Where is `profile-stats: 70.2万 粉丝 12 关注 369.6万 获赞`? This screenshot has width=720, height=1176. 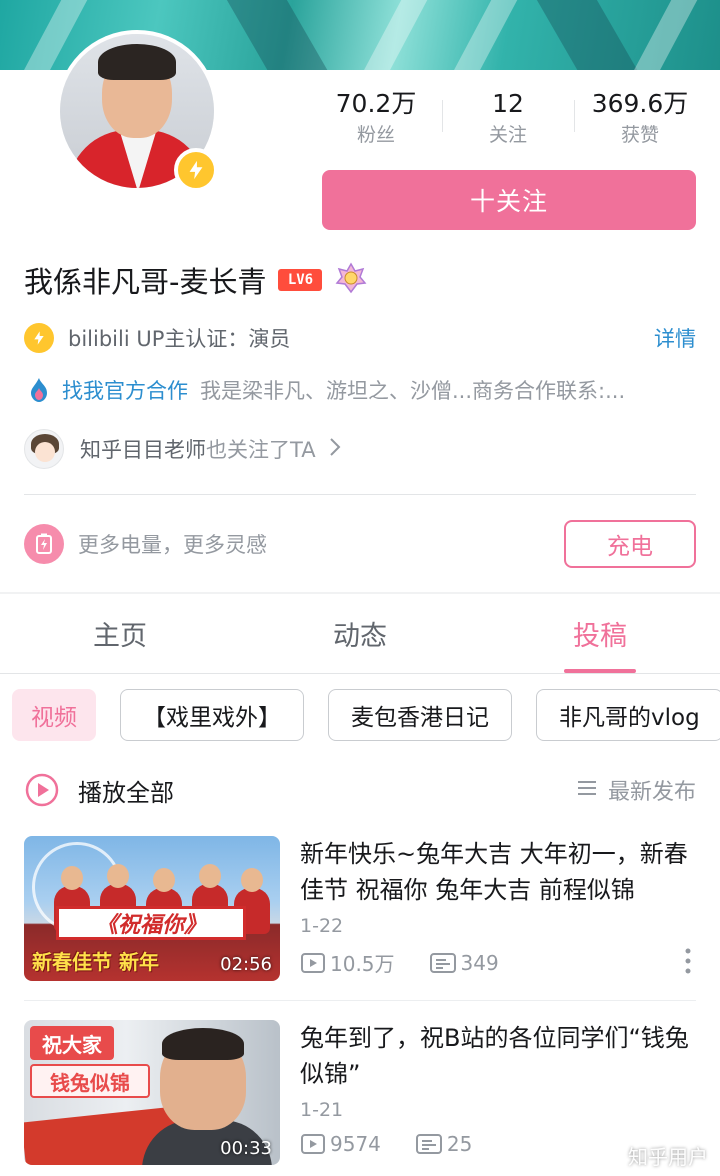
profile-stats: 70.2万 粉丝 12 关注 369.6万 获赞 is located at coordinates (508, 120).